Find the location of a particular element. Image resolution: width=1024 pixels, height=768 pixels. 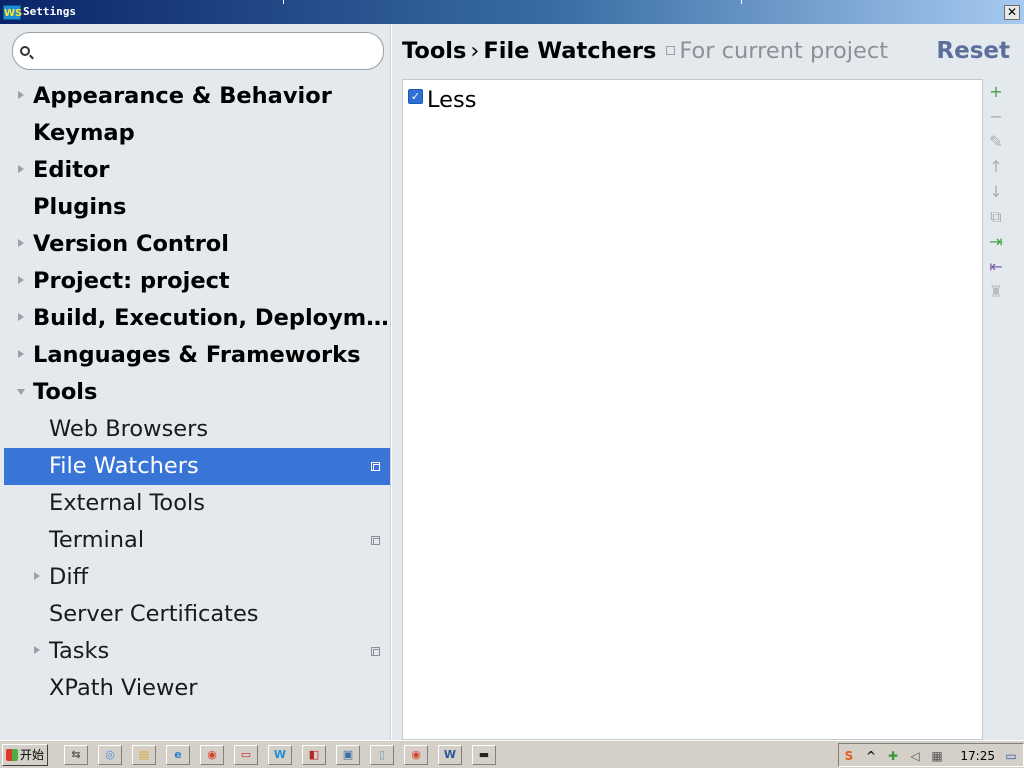

list-toolbar: + − ✎ ↑ ↓ ⧉ ⇥ ⇤ ♜ is located at coordinates (996, 409).